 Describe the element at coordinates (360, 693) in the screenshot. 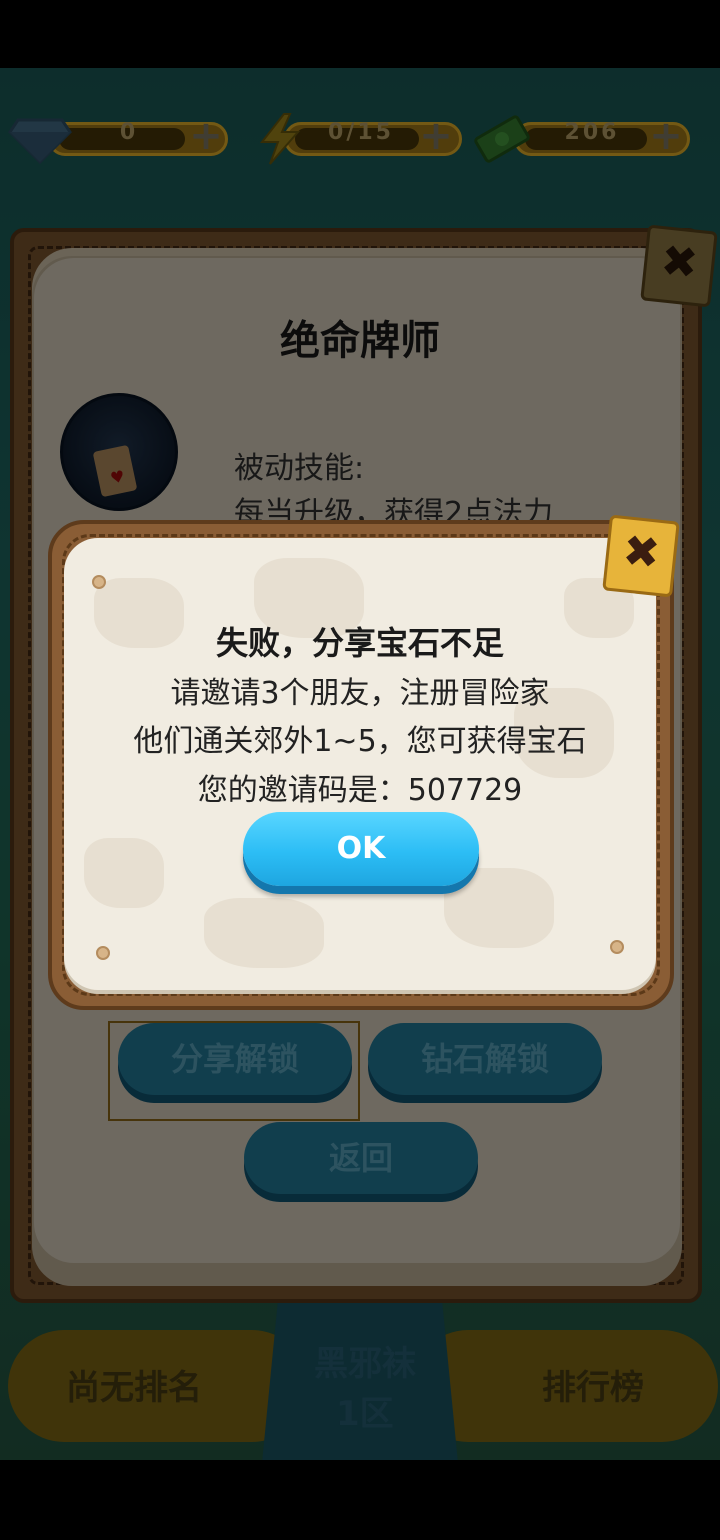

I see `dialog-line-1: 请邀请3个朋友，注册冒险家` at that location.